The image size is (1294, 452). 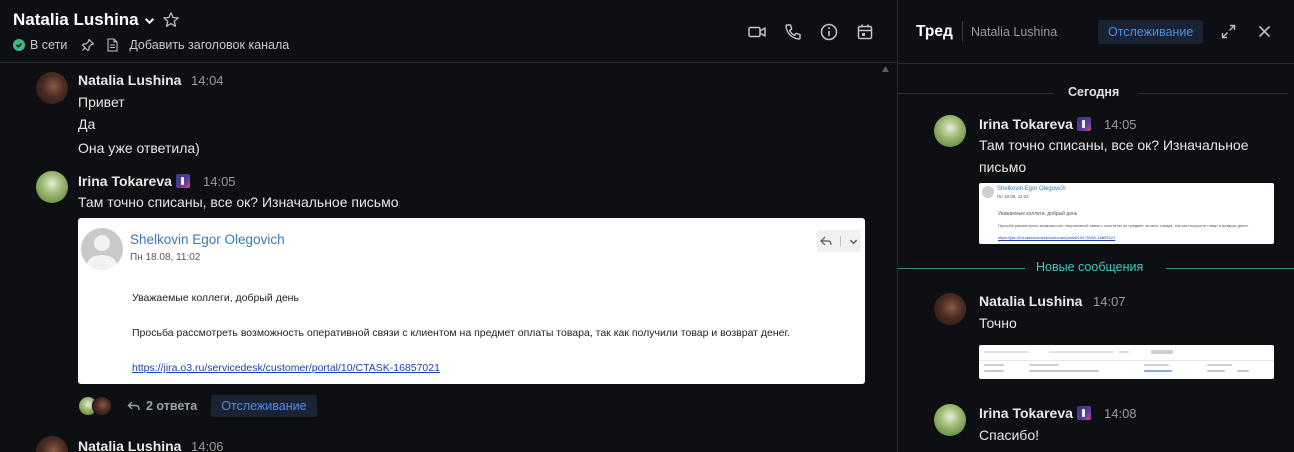 I want to click on channel-title-button: Natalia Lushina, so click(x=84, y=20).